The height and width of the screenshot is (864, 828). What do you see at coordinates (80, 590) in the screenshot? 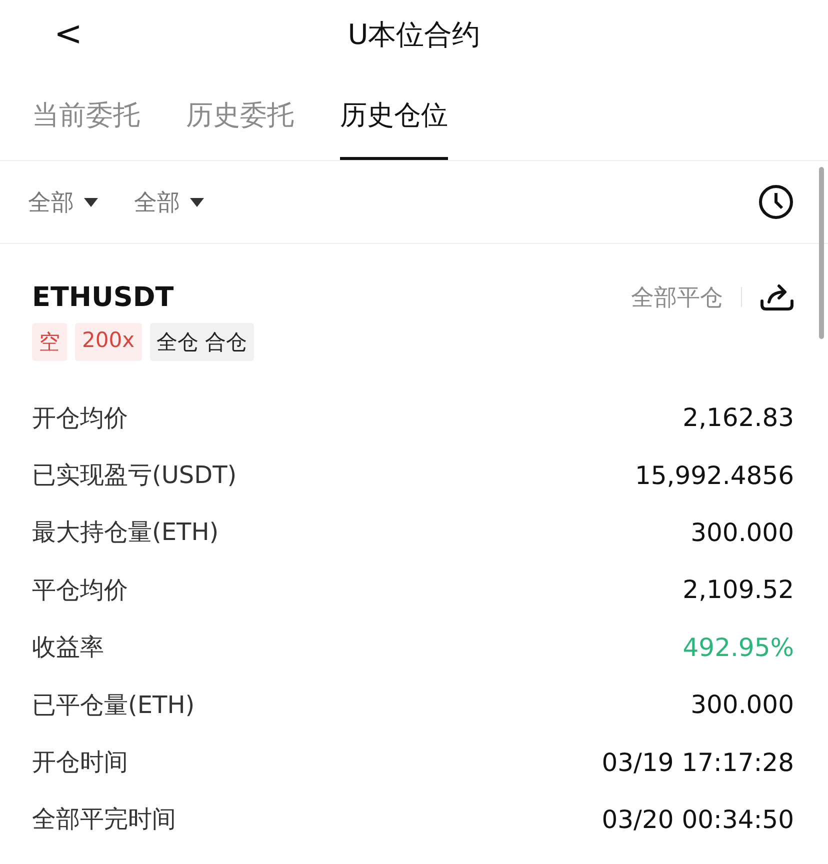
I see `field-label: 平仓均价` at bounding box center [80, 590].